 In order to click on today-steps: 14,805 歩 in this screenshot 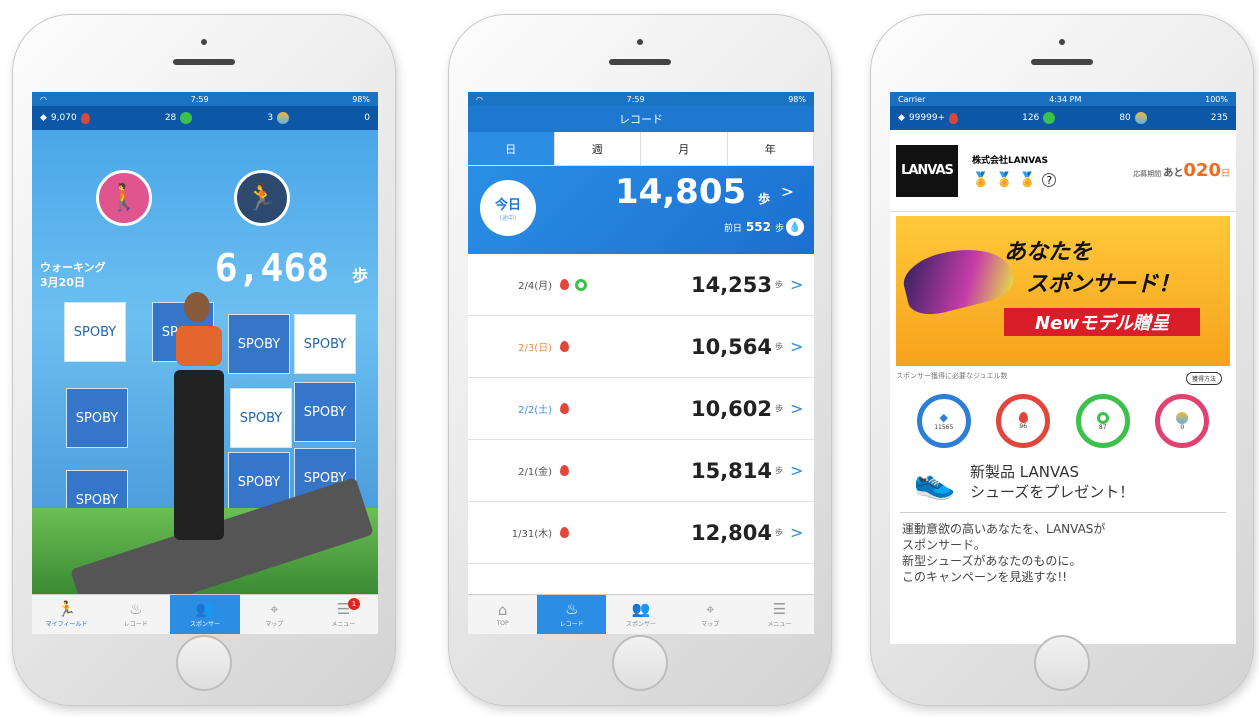, I will do `click(692, 192)`.